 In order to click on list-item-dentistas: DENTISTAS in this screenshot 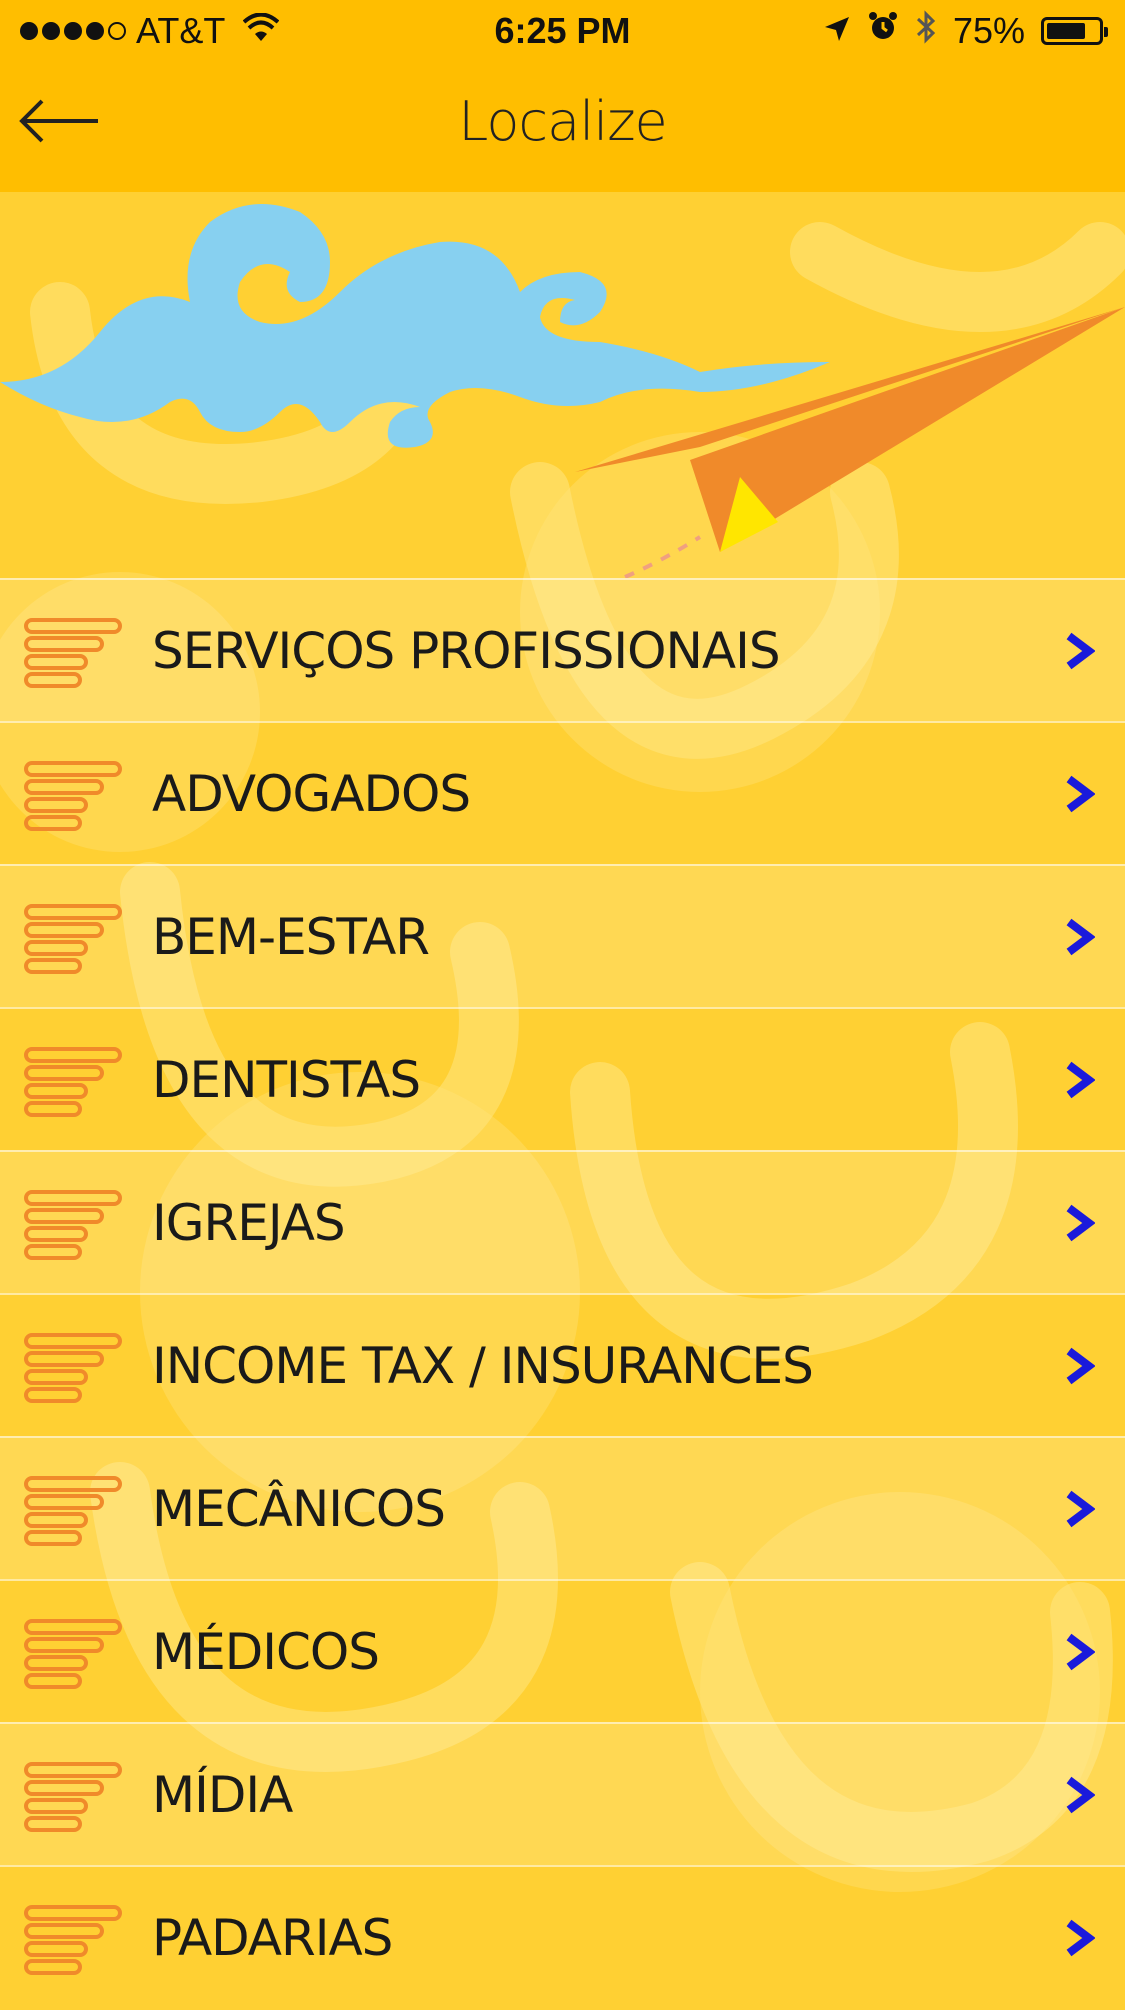, I will do `click(562, 1078)`.